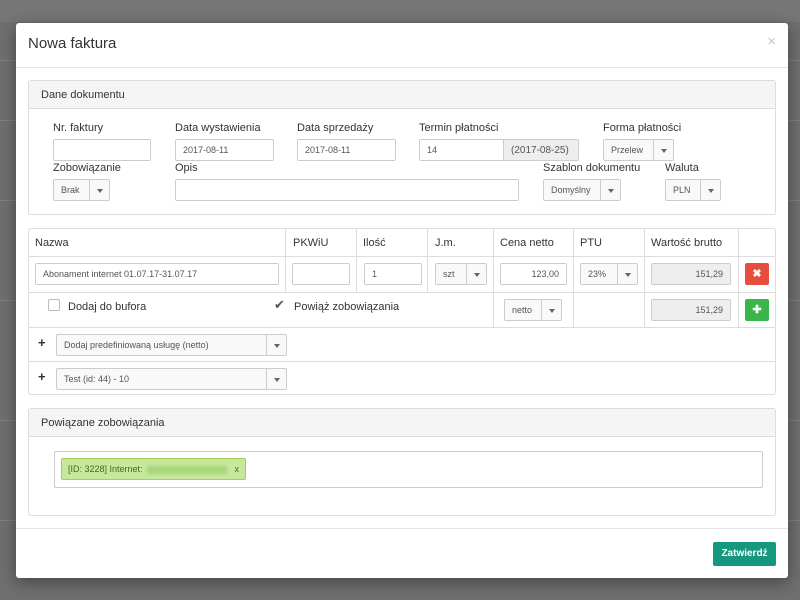  Describe the element at coordinates (136, 345) in the screenshot. I see `predefined-service-placeholder: Dodaj predefiniowaną usługę (netto)` at that location.